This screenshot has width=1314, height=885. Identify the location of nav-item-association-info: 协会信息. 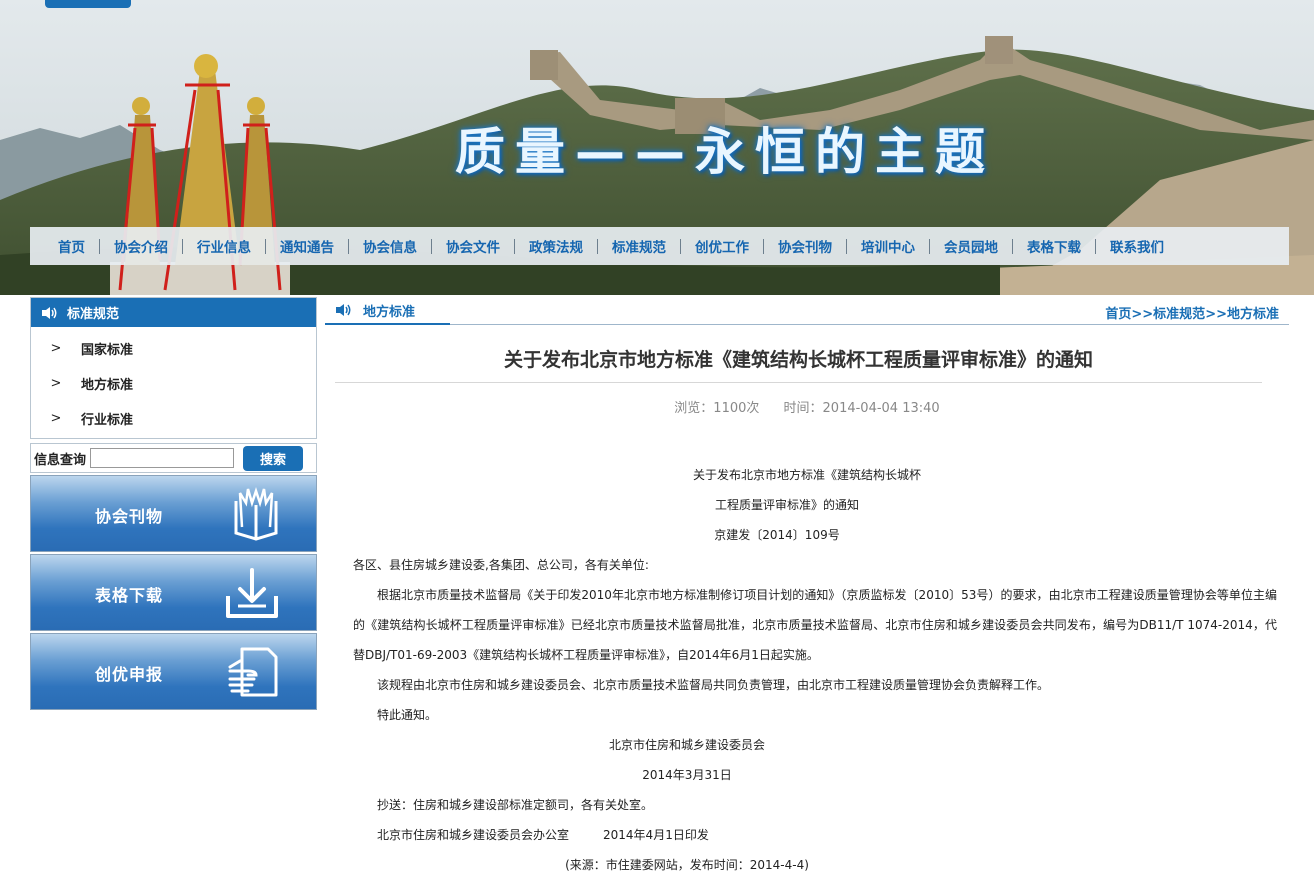
(390, 246).